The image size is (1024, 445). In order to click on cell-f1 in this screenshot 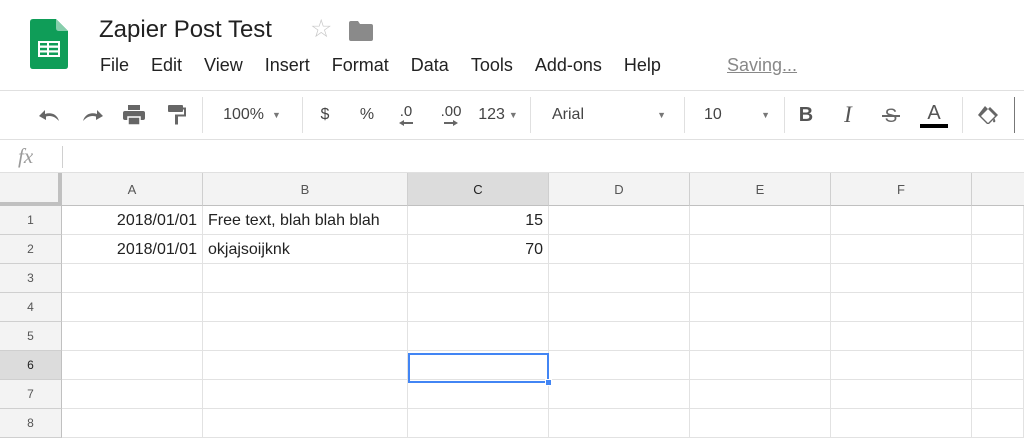, I will do `click(901, 220)`.